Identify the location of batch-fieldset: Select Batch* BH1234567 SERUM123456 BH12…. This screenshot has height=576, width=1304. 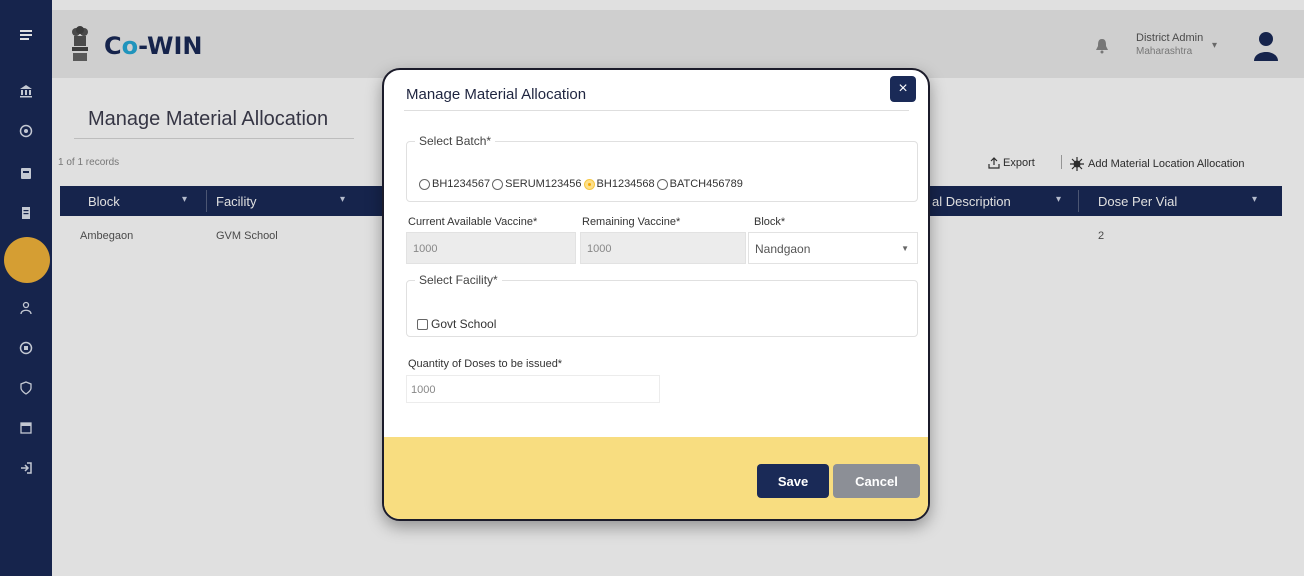
(662, 168).